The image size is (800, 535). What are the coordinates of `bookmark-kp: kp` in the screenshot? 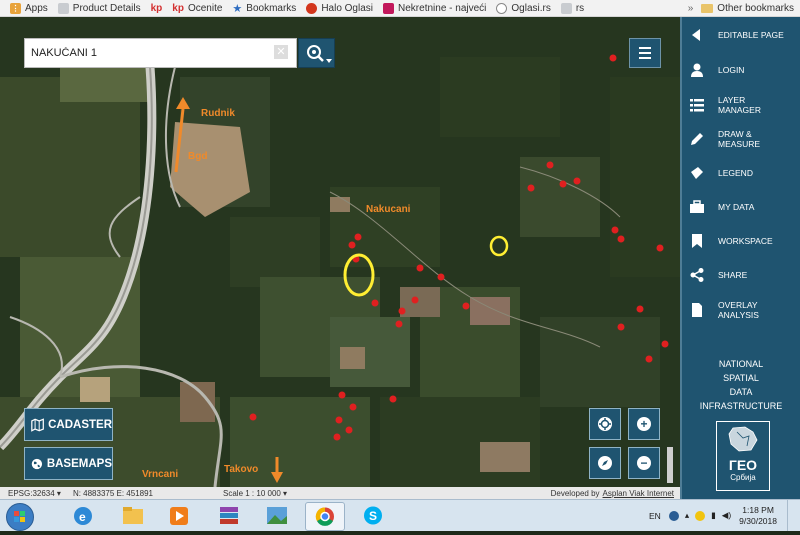 It's located at (157, 8).